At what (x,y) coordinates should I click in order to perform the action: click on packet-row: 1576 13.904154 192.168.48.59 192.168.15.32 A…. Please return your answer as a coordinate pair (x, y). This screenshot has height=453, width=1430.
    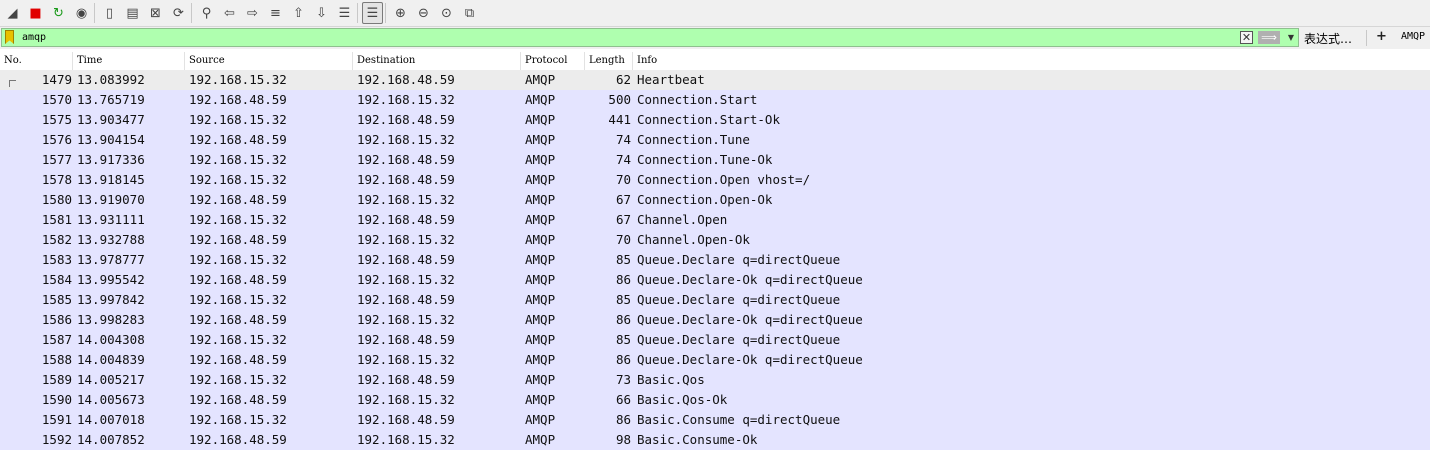
    Looking at the image, I should click on (715, 140).